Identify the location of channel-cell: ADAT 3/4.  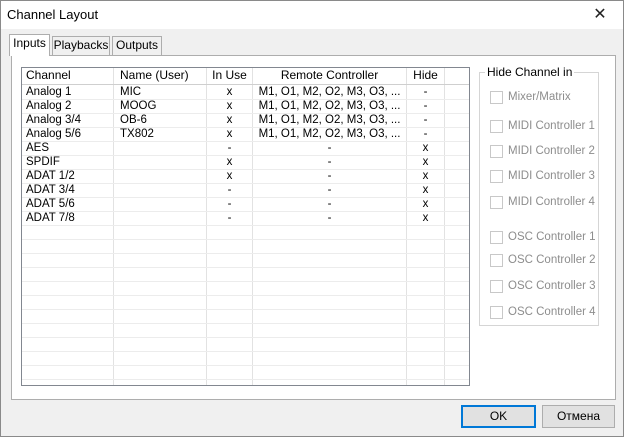
(50, 190).